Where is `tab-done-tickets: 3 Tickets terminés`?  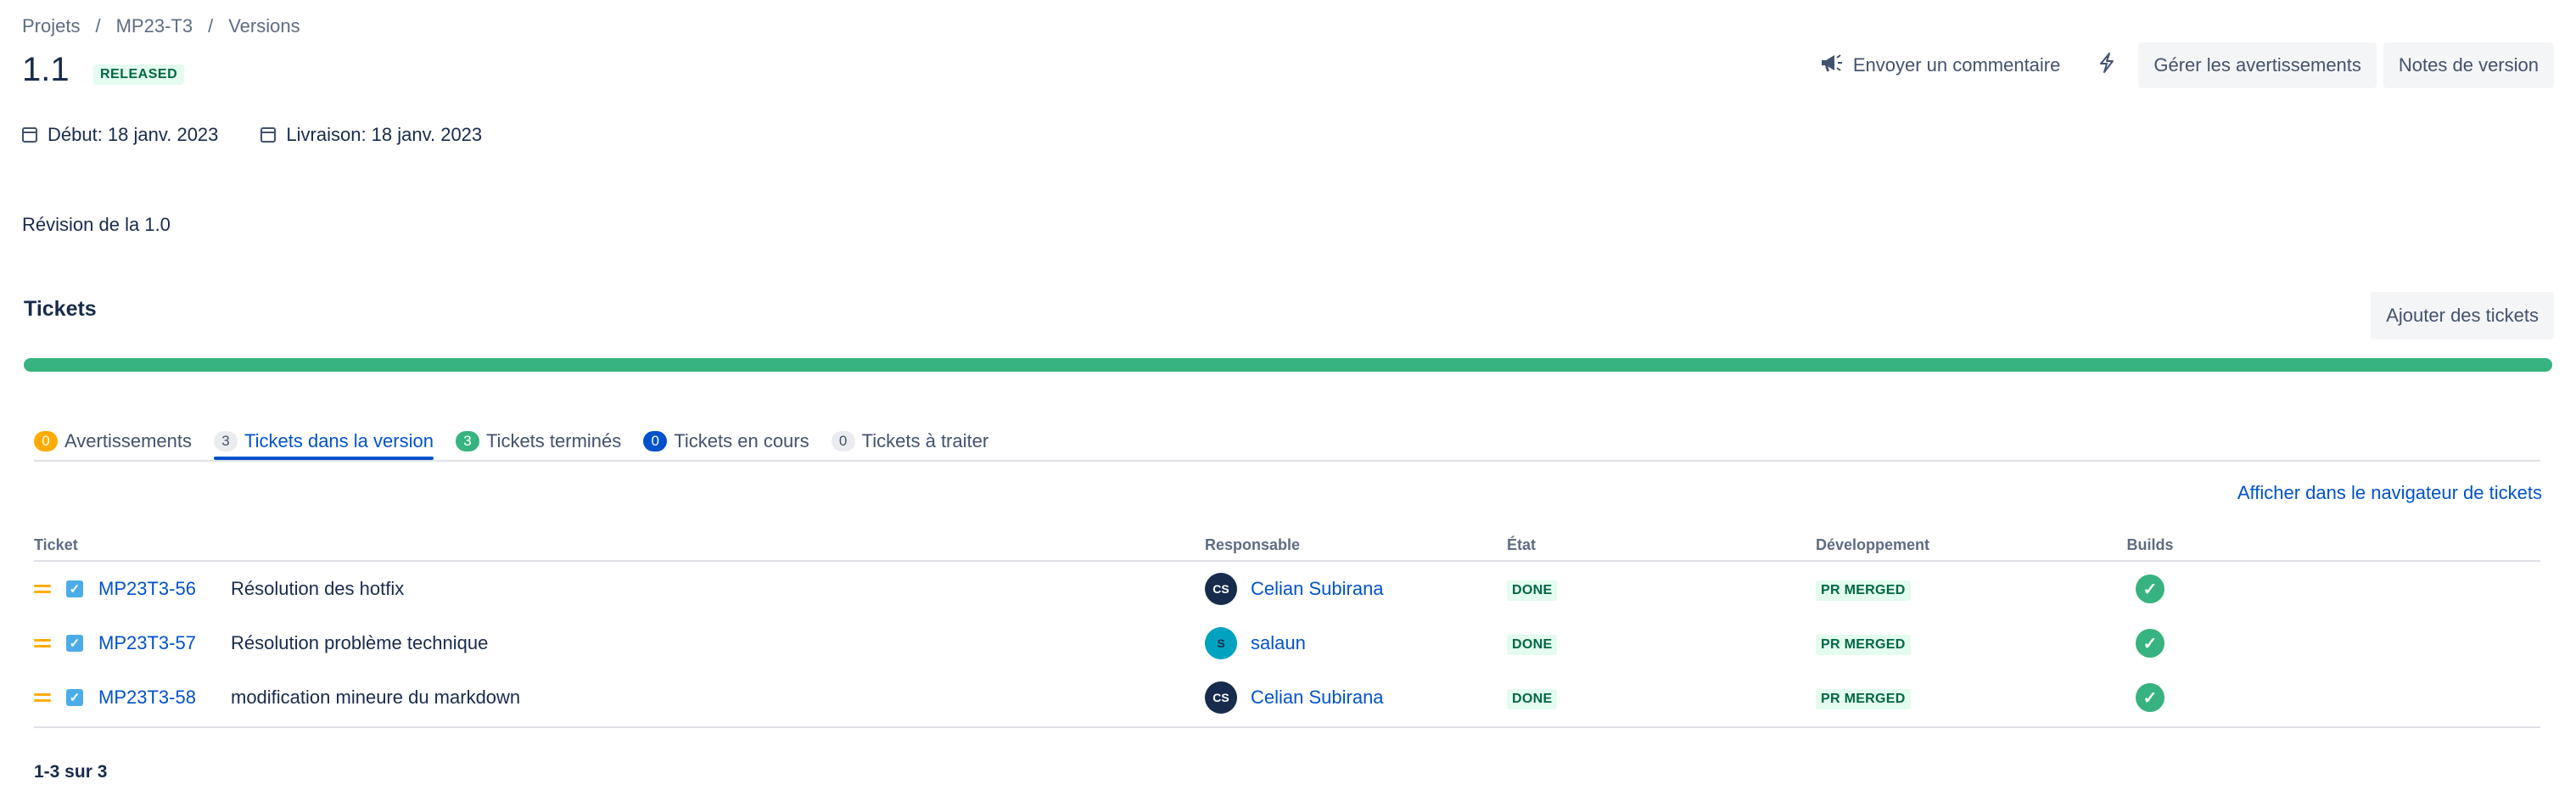
tab-done-tickets: 3 Tickets terminés is located at coordinates (538, 441).